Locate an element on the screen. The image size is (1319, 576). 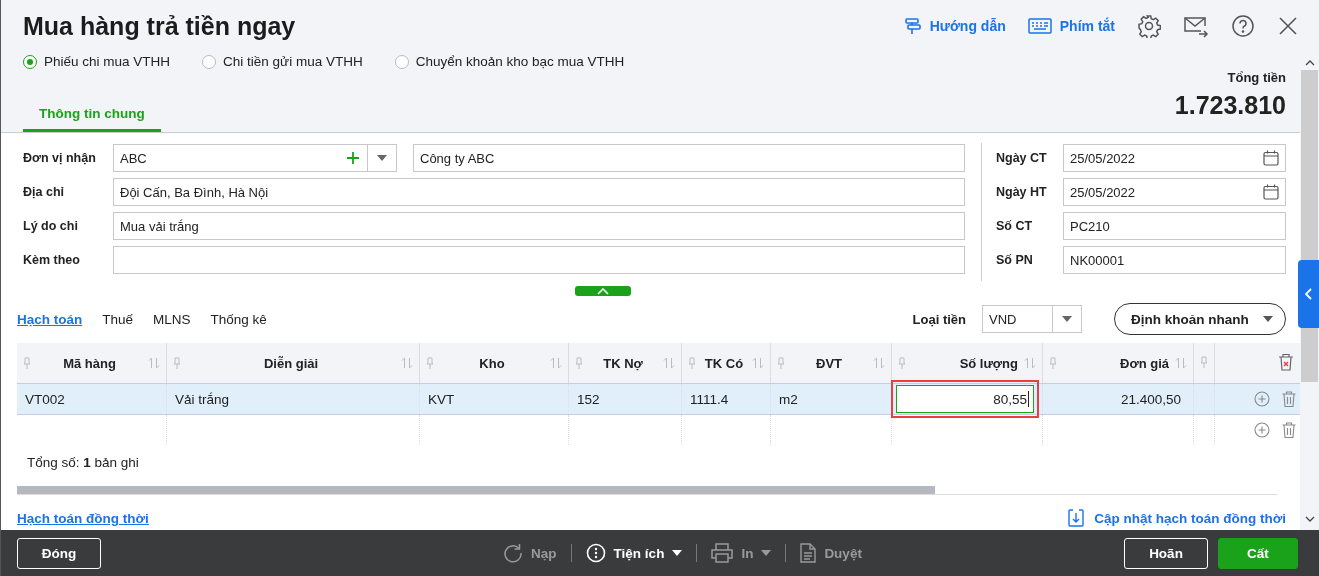
radio-label: Chuyển khoản kho bạc mua VTHH is located at coordinates (520, 61).